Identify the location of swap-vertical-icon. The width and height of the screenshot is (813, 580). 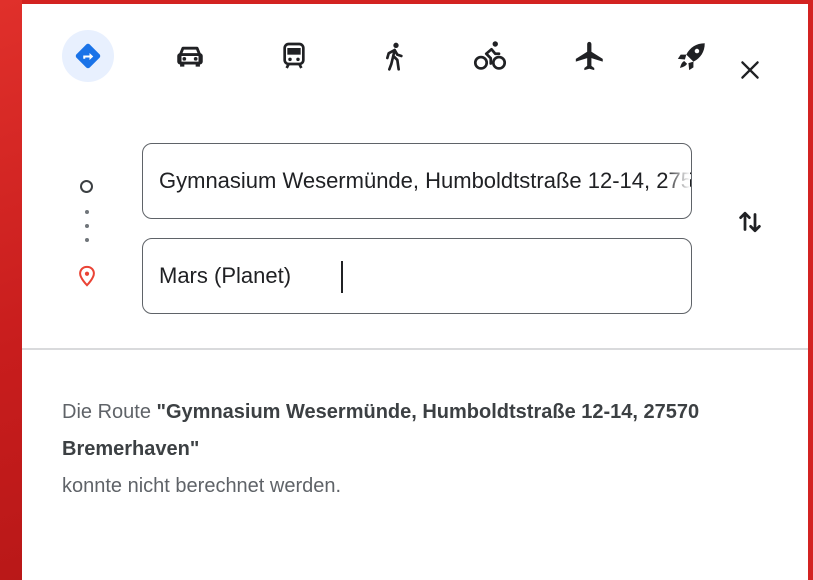
(750, 222).